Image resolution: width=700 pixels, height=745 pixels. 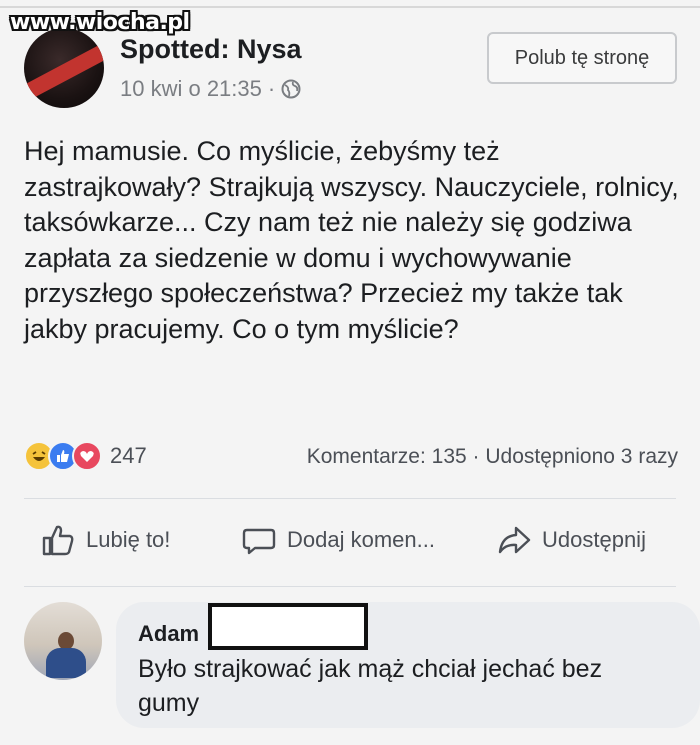 I want to click on post-stats: Komentarze: 135 · Udostępniono 3 razy, so click(x=492, y=457).